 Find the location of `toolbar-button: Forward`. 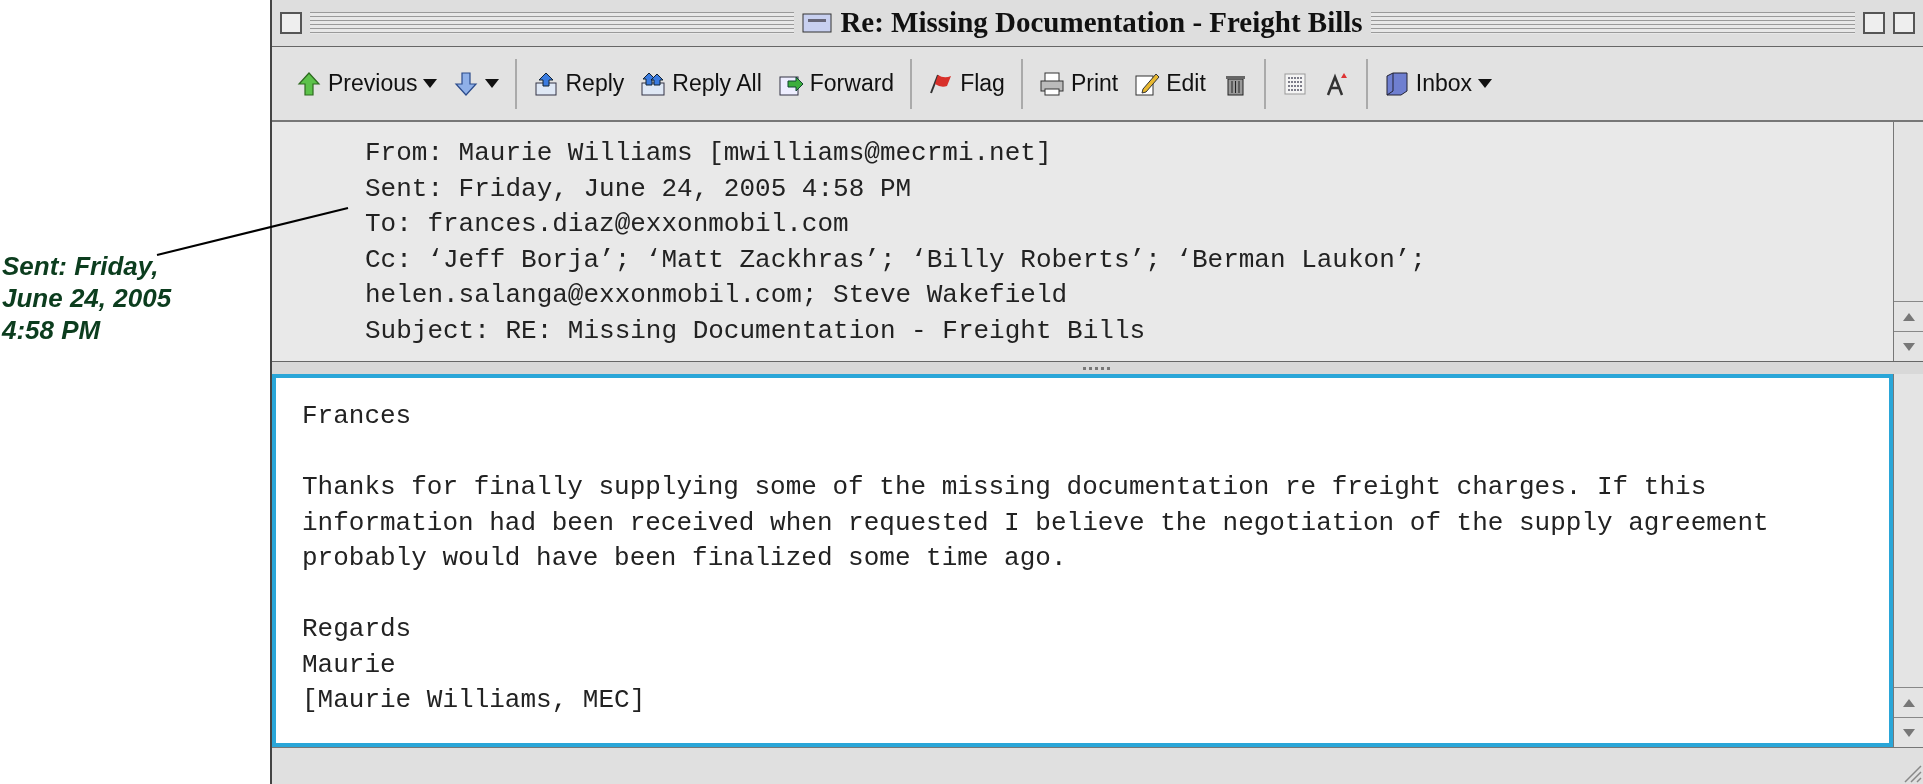

toolbar-button: Forward is located at coordinates (836, 83).